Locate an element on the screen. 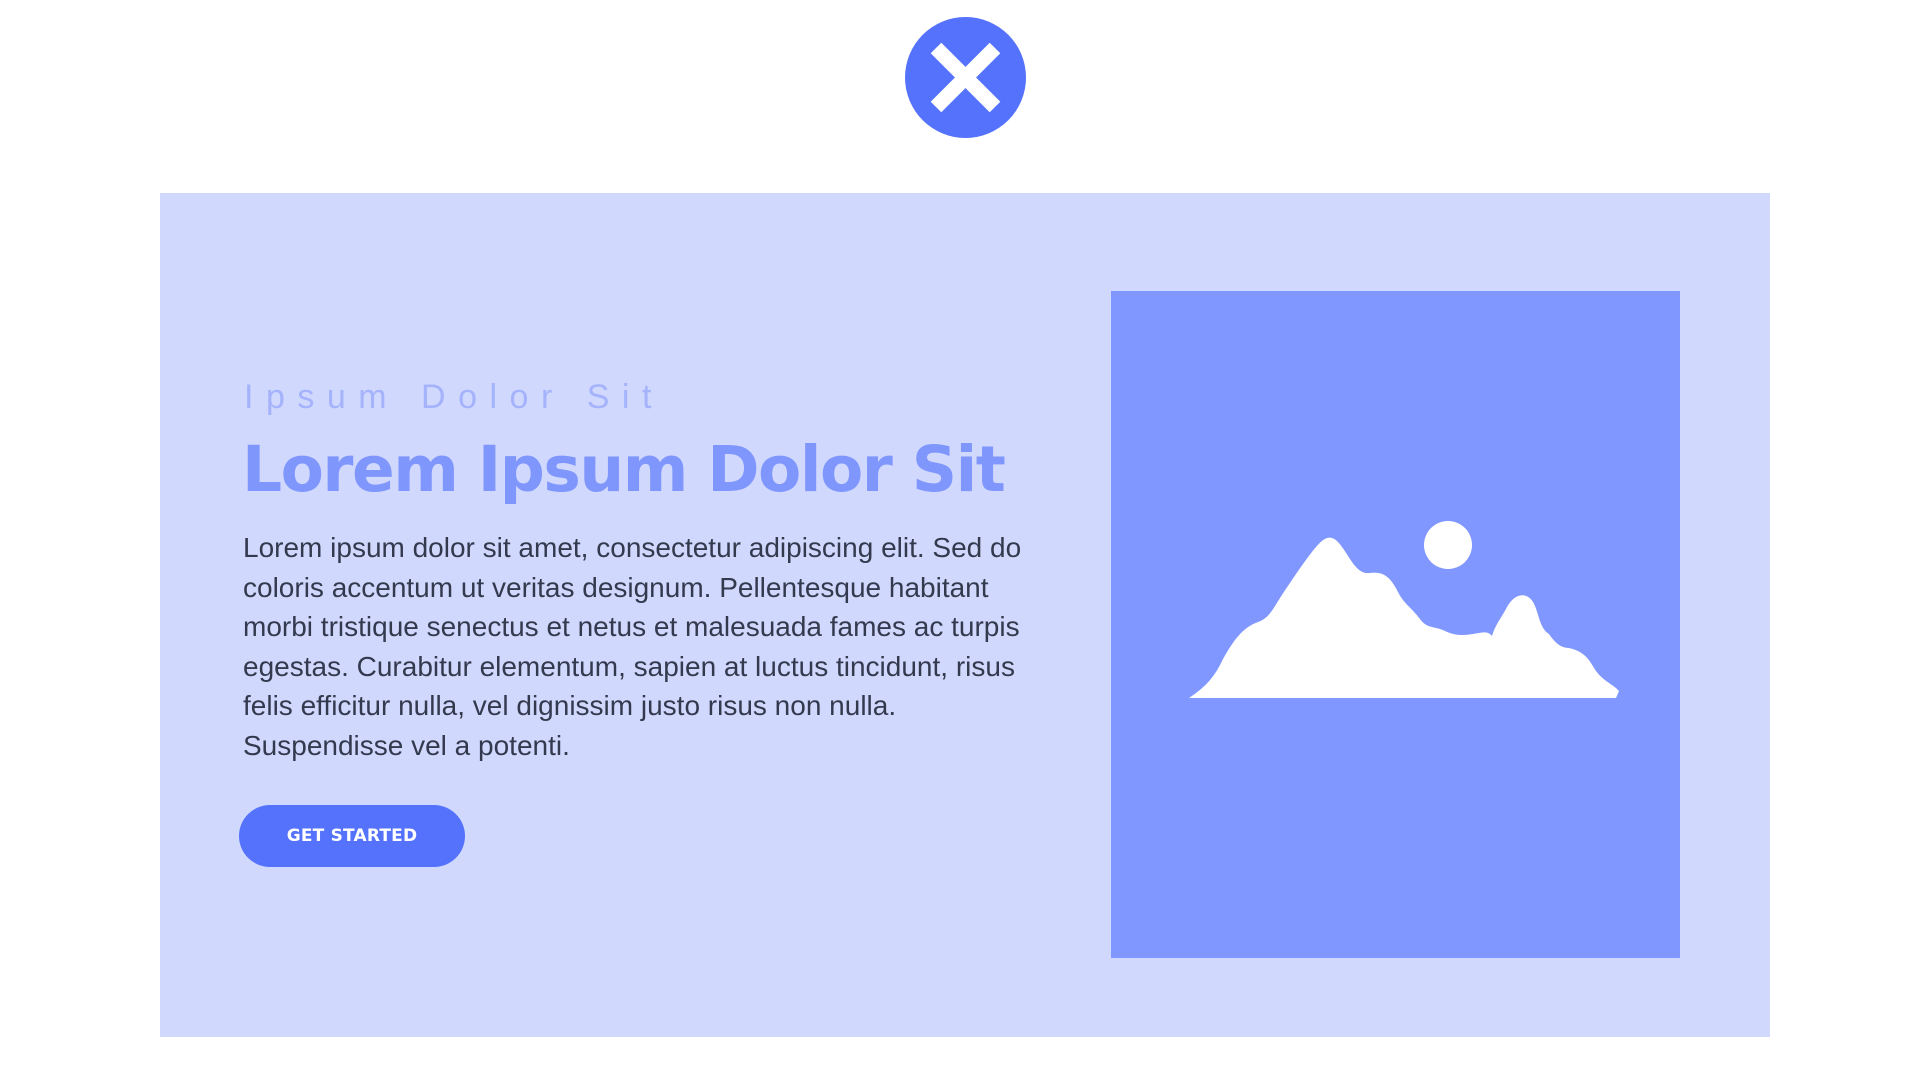 This screenshot has height=1080, width=1920. close-icon is located at coordinates (965, 77).